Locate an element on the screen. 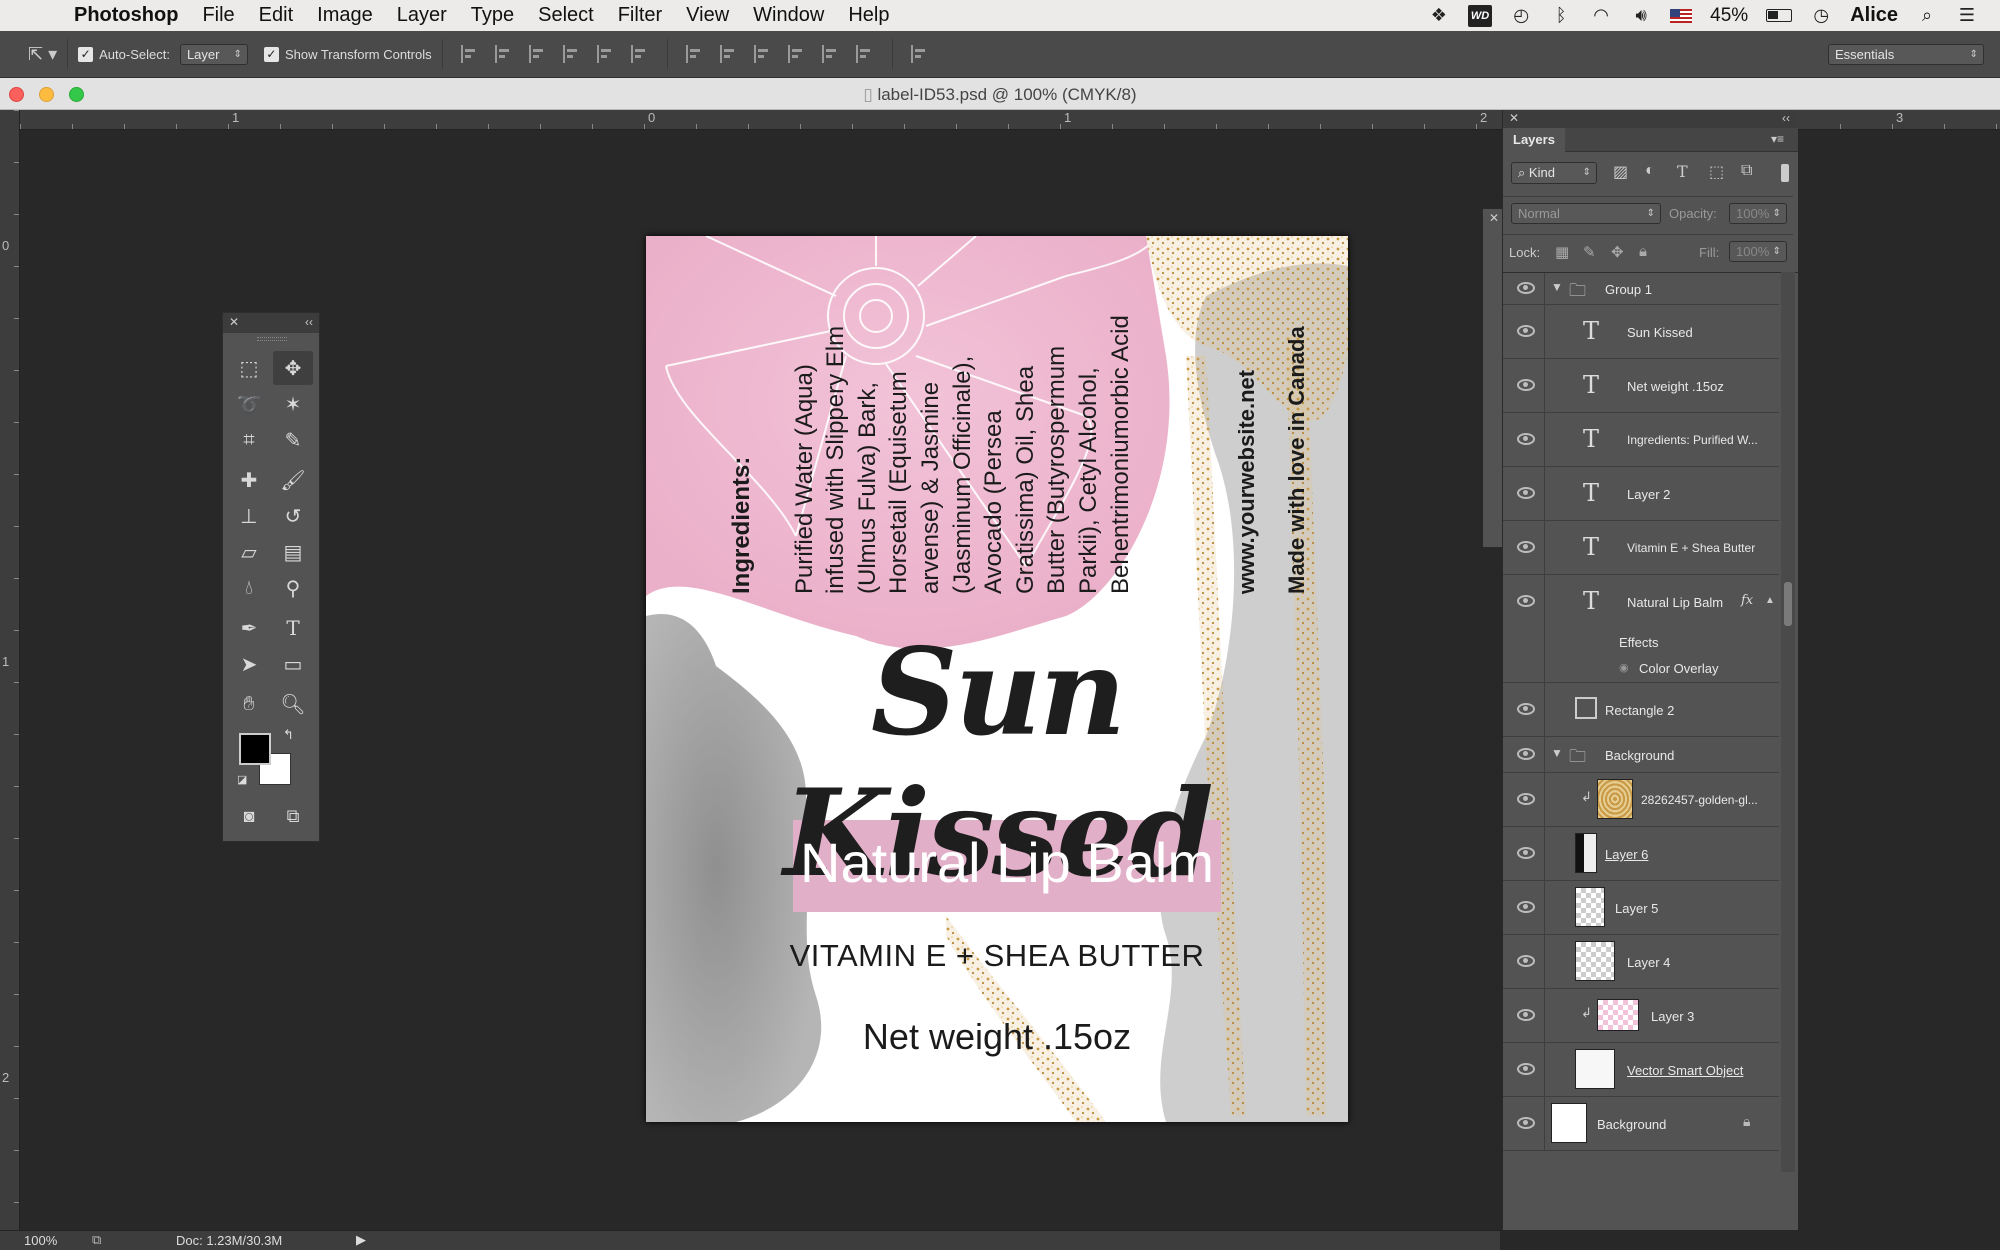 Image resolution: width=2000 pixels, height=1250 pixels. layer-row-sun-kissed: T Sun Kissed is located at coordinates (1641, 332).